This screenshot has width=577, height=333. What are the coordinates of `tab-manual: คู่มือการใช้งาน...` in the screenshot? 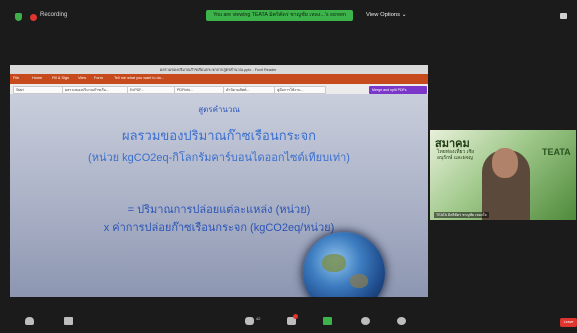 It's located at (300, 90).